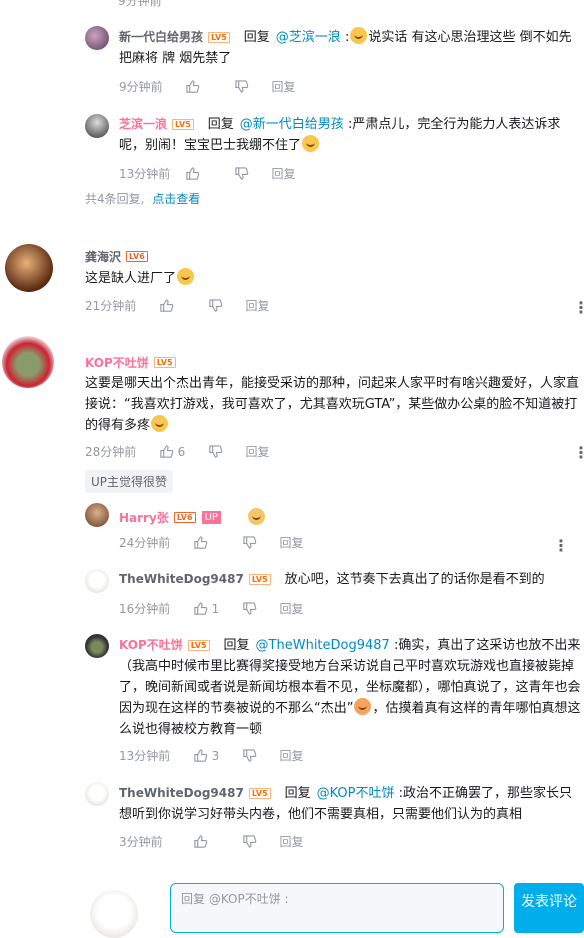 Image resolution: width=584 pixels, height=938 pixels. Describe the element at coordinates (145, 543) in the screenshot. I see `reply-time: 24分钟前` at that location.